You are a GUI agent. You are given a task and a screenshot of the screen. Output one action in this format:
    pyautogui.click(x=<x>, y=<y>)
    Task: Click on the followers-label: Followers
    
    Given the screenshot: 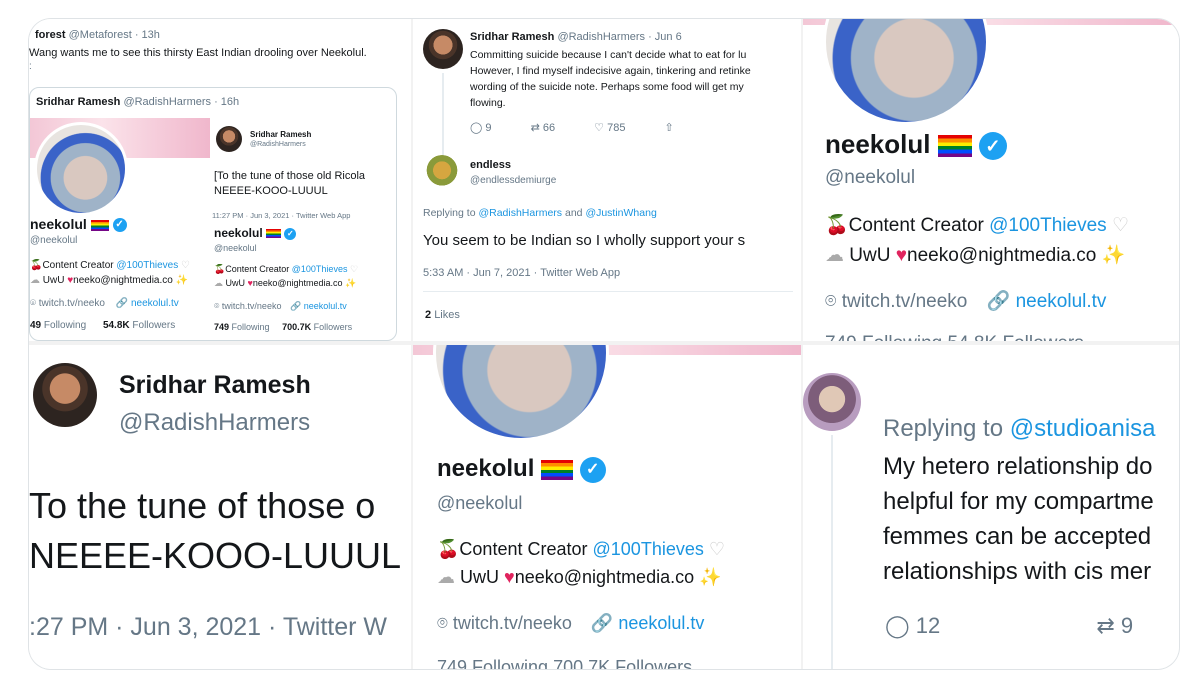 What is the action you would take?
    pyautogui.click(x=154, y=325)
    